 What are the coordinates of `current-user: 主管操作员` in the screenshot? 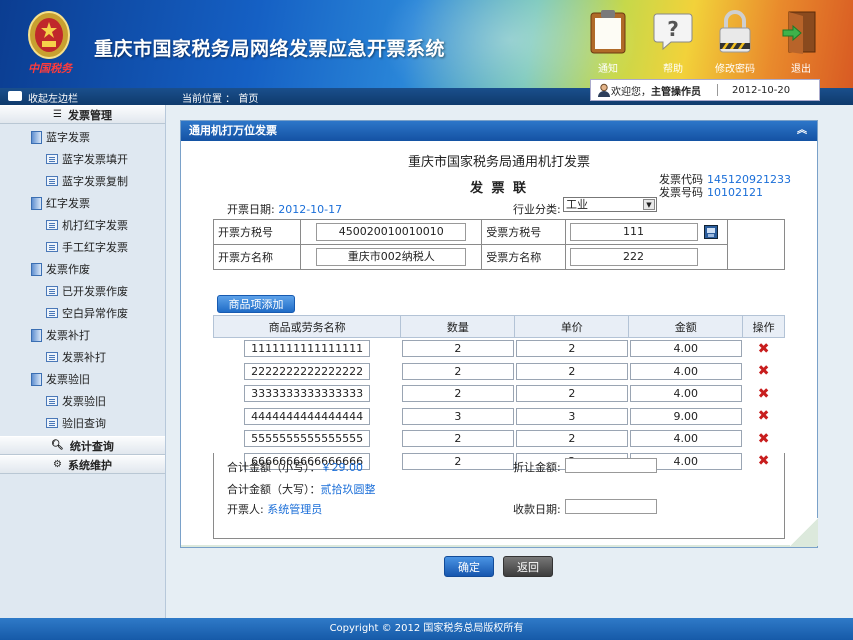 It's located at (676, 92).